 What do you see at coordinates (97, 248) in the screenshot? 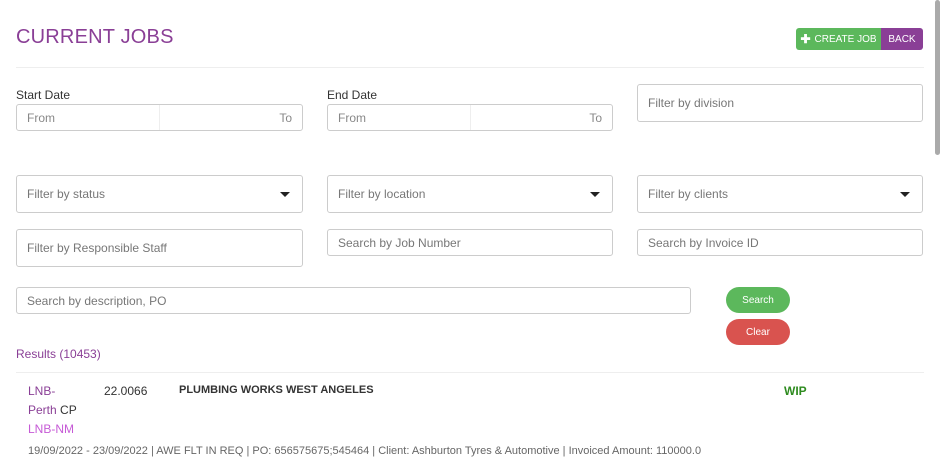
I see `responsible-staff-placeholder: Filter by Responsible Staff` at bounding box center [97, 248].